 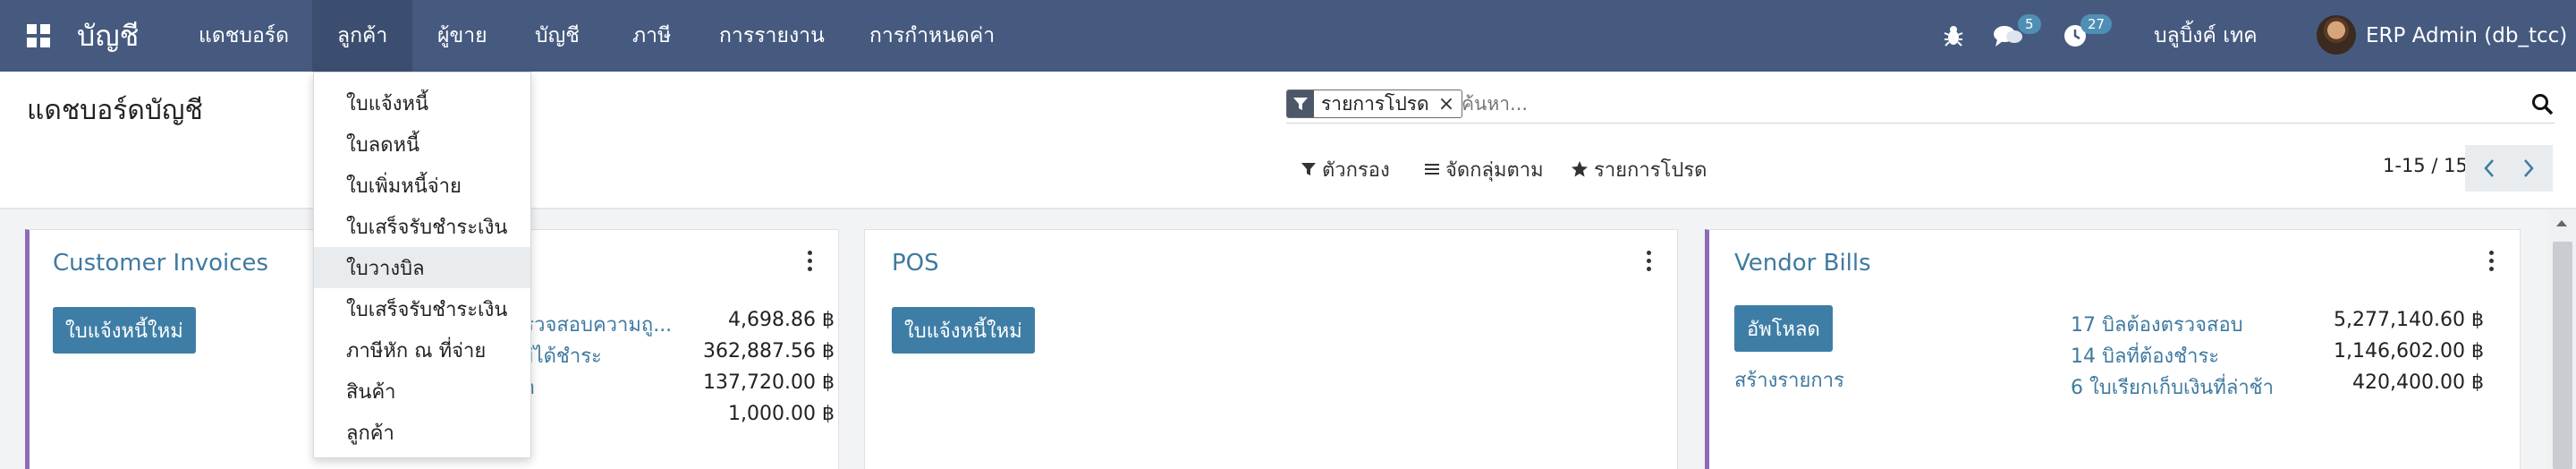 What do you see at coordinates (1300, 103) in the screenshot?
I see `filter-facet-icon` at bounding box center [1300, 103].